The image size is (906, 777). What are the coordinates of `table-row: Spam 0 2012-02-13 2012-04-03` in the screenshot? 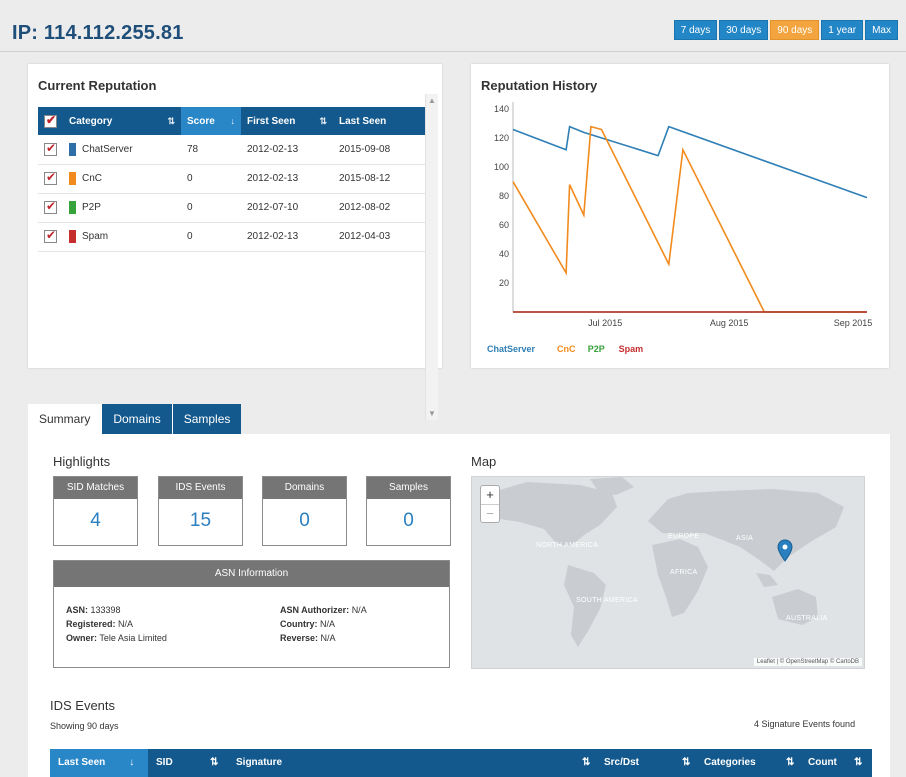 It's located at (238, 237).